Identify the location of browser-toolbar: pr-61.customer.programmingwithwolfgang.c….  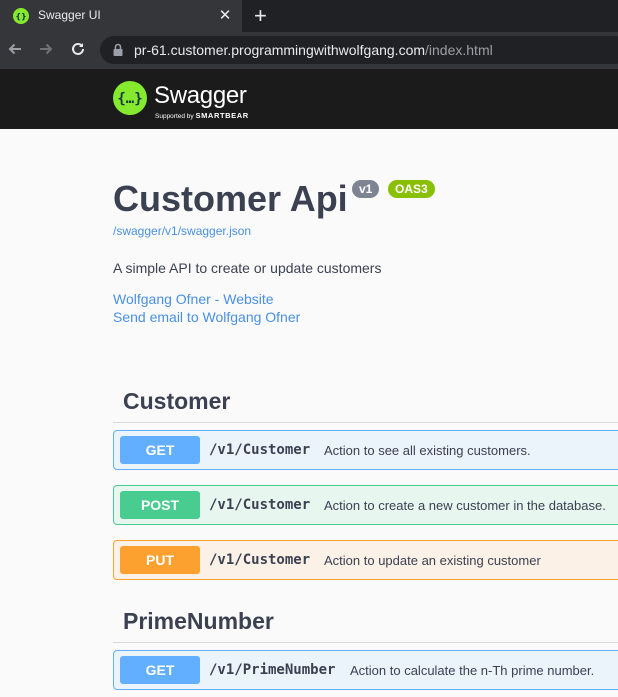
(309, 50).